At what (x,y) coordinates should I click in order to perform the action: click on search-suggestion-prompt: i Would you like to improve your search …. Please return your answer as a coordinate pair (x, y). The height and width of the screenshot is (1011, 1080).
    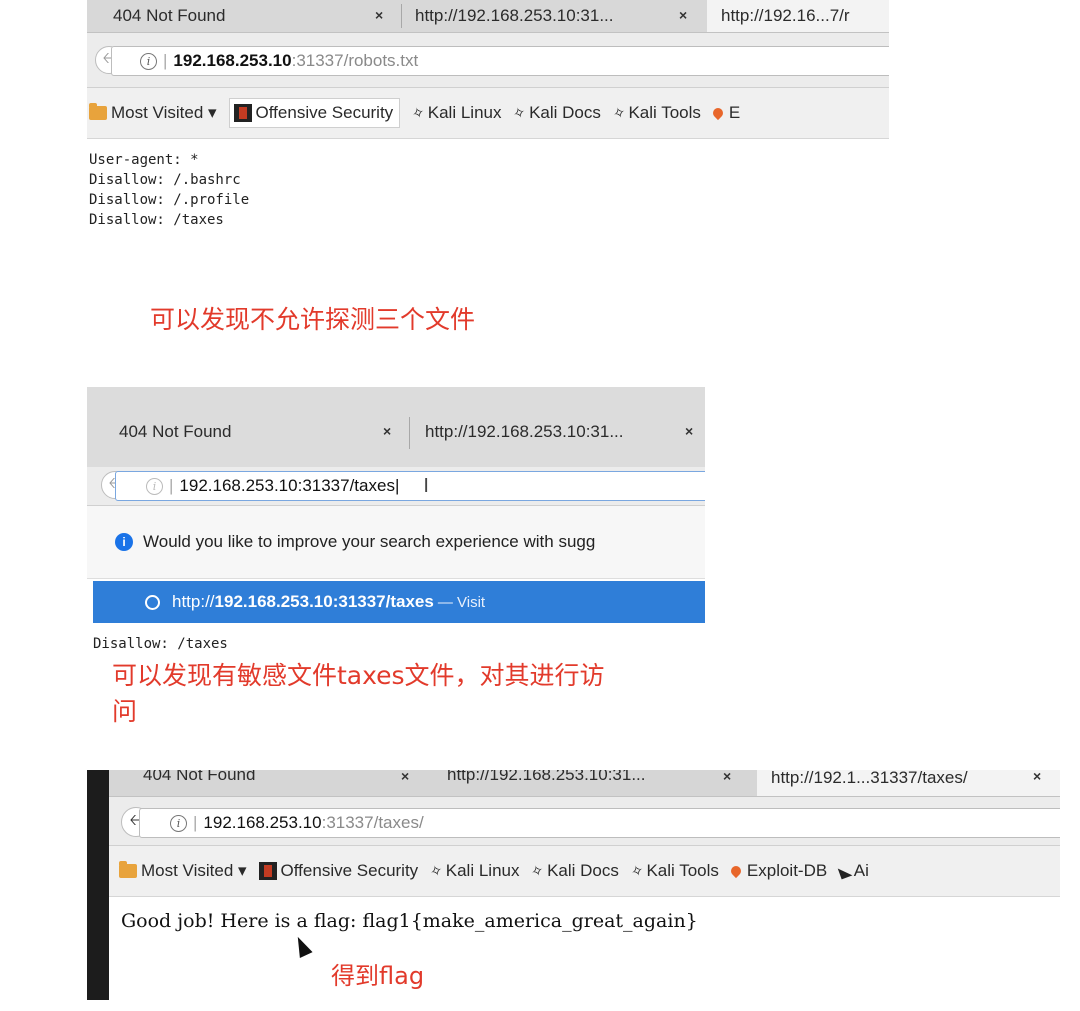
    Looking at the image, I should click on (396, 542).